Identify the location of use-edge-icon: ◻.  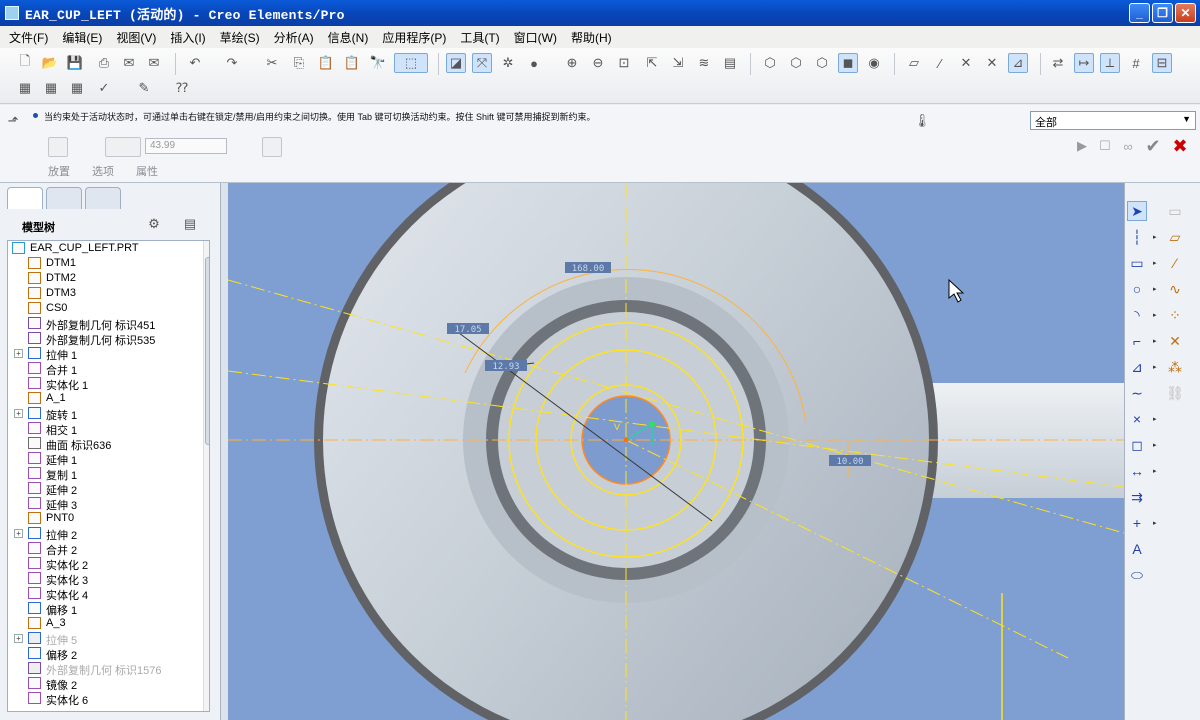
(1137, 445).